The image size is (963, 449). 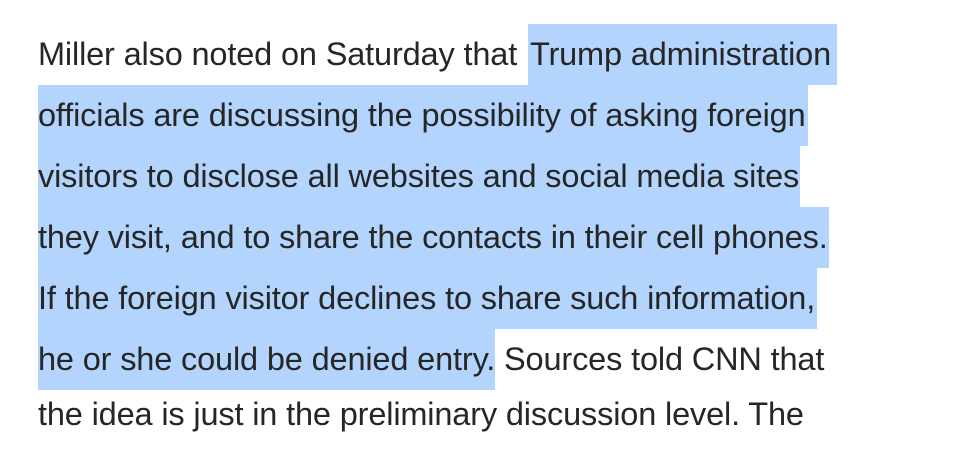 I want to click on selected-text: Trump administration, so click(x=682, y=54).